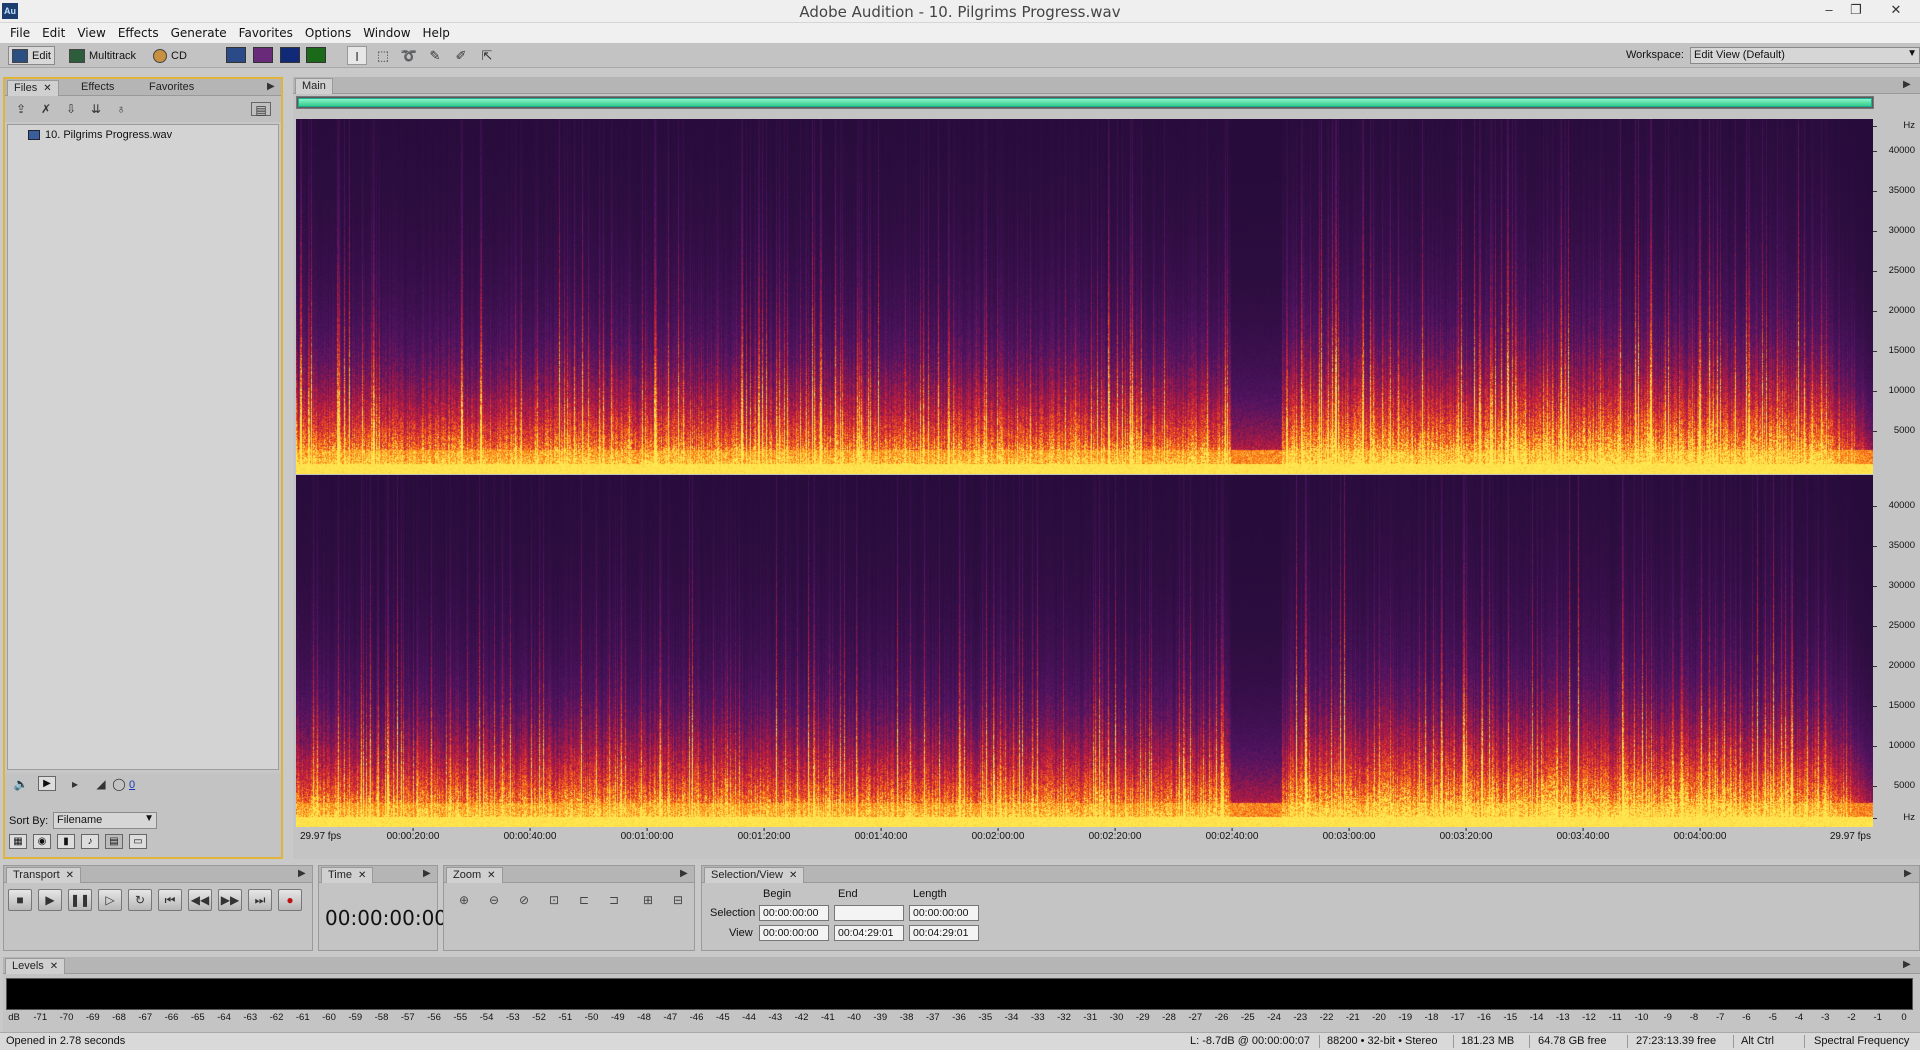  Describe the element at coordinates (46, 109) in the screenshot. I see `close-file-icon: ✗` at that location.